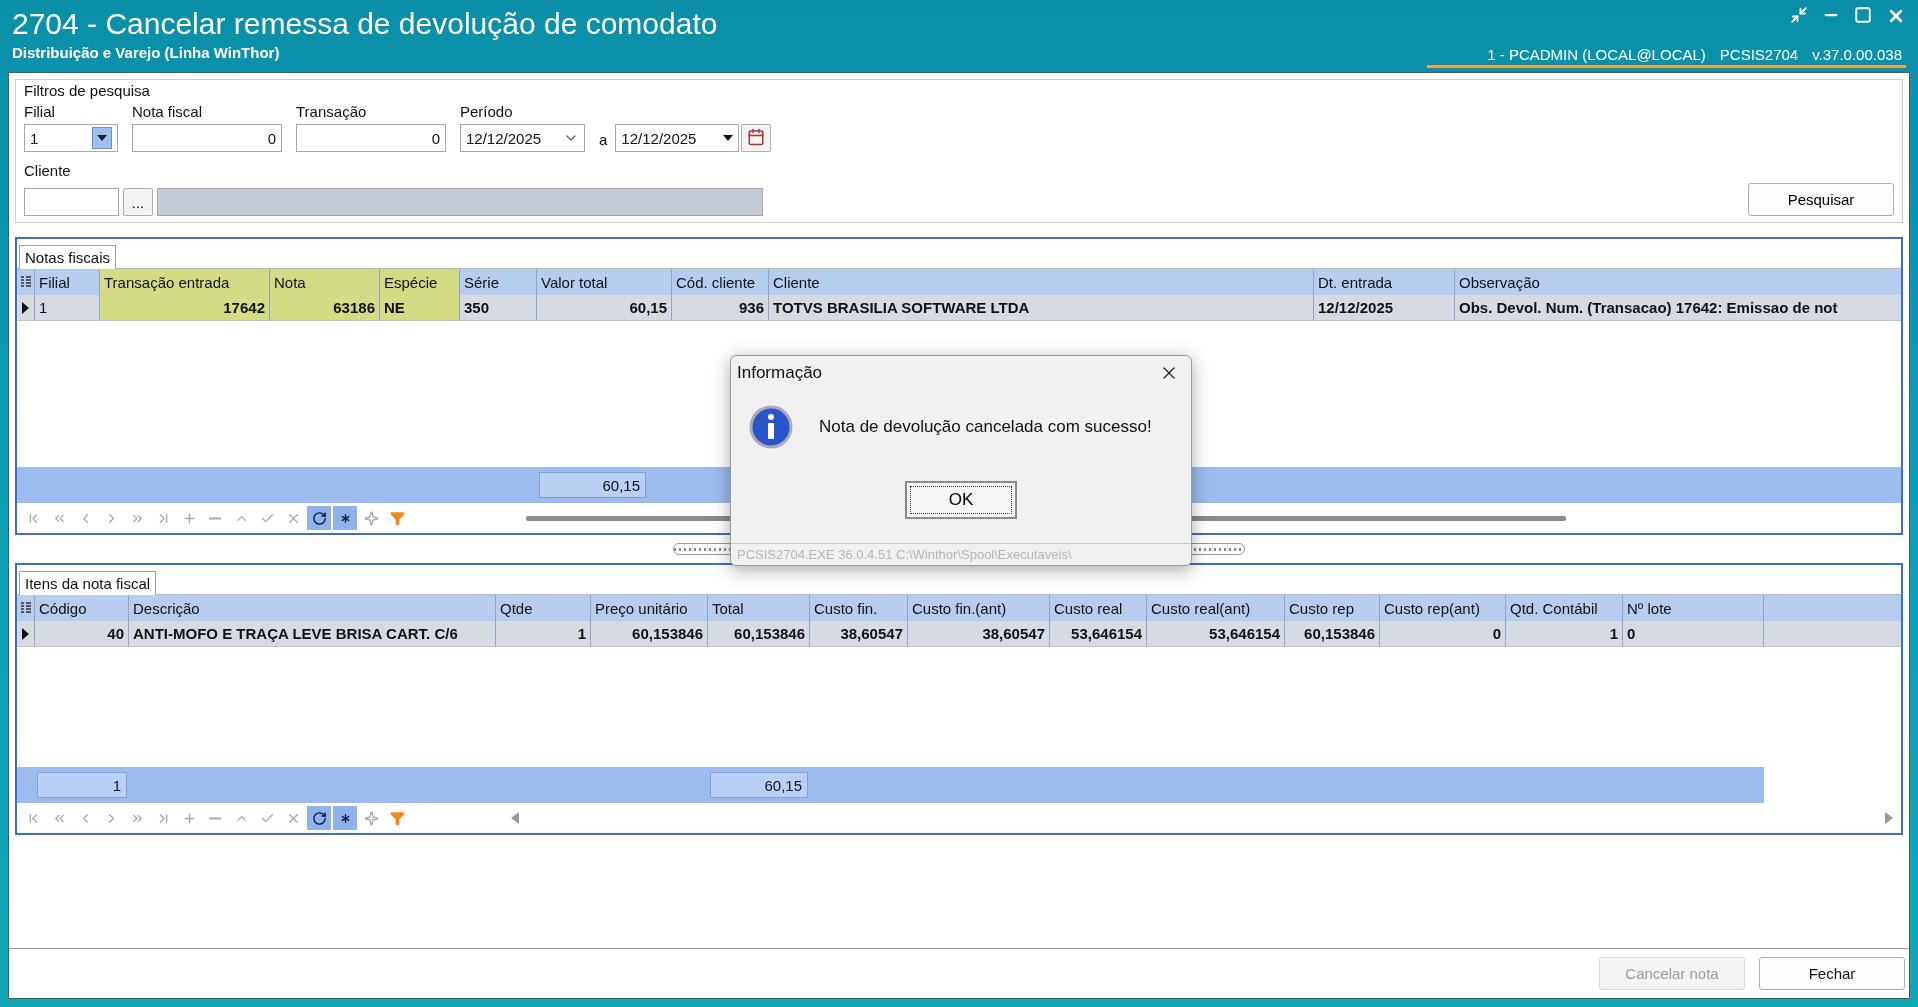  What do you see at coordinates (771, 427) in the screenshot?
I see `info-icon` at bounding box center [771, 427].